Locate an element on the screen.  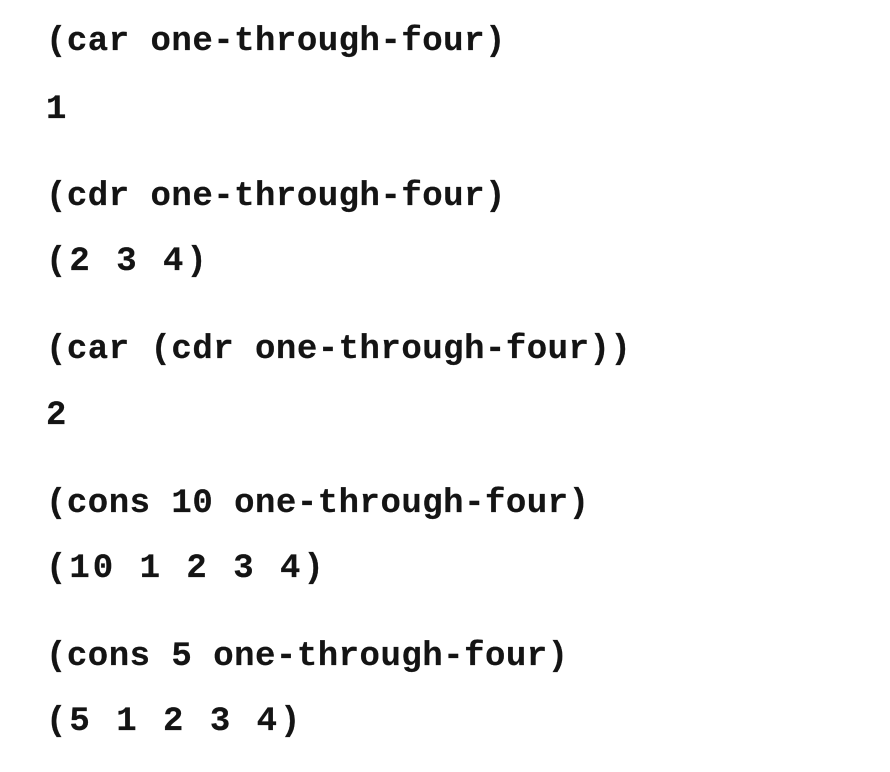
result-cons-10: (10 1 2 3 4) is located at coordinates (186, 569).